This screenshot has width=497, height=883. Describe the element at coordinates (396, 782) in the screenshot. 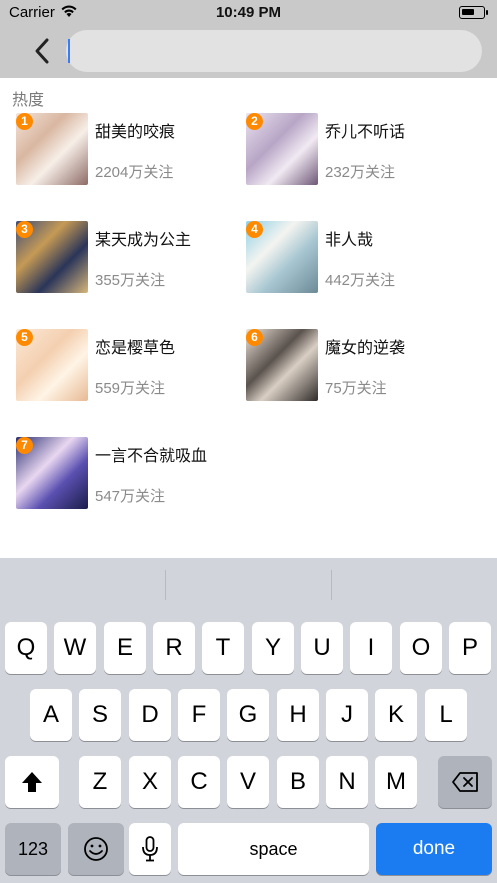

I see `key-m: M` at that location.